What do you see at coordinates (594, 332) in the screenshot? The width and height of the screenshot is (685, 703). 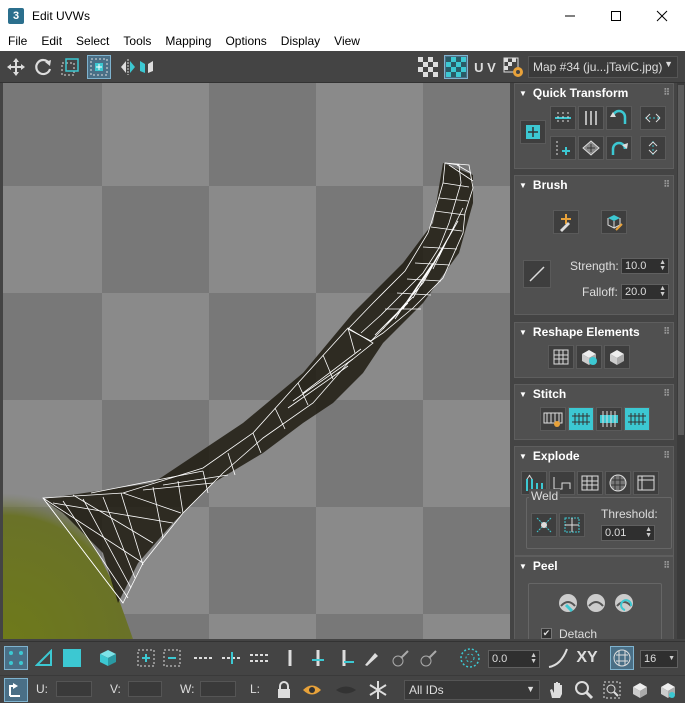 I see `reshape-elements-header: ▼ Reshape Elements ⠿` at bounding box center [594, 332].